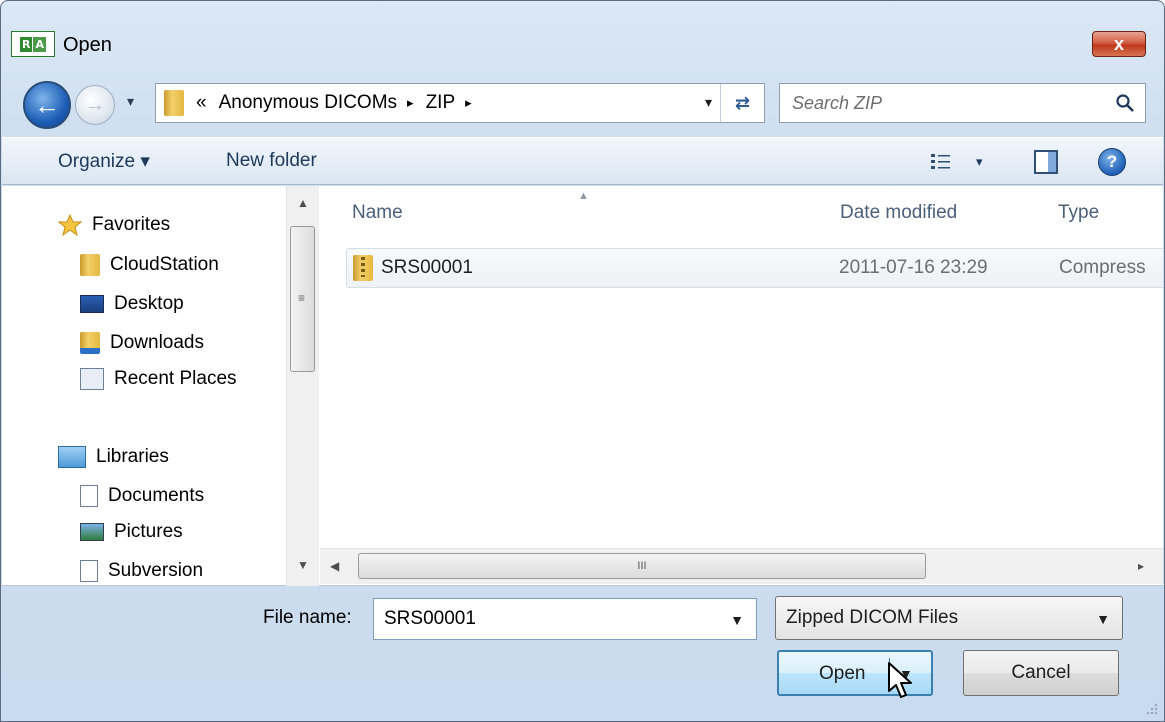 This screenshot has height=722, width=1165. Describe the element at coordinates (131, 224) in the screenshot. I see `sidebar-item-label: Favorites` at that location.